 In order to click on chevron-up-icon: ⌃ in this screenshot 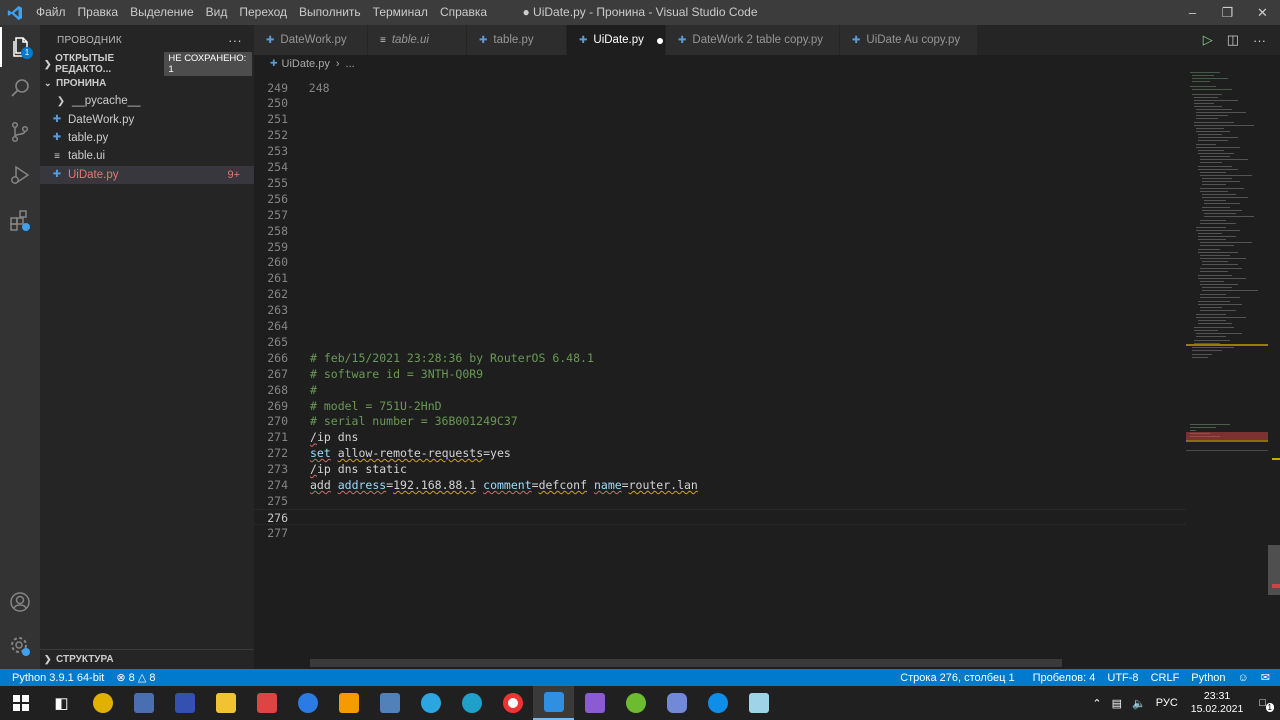, I will do `click(1096, 703)`.